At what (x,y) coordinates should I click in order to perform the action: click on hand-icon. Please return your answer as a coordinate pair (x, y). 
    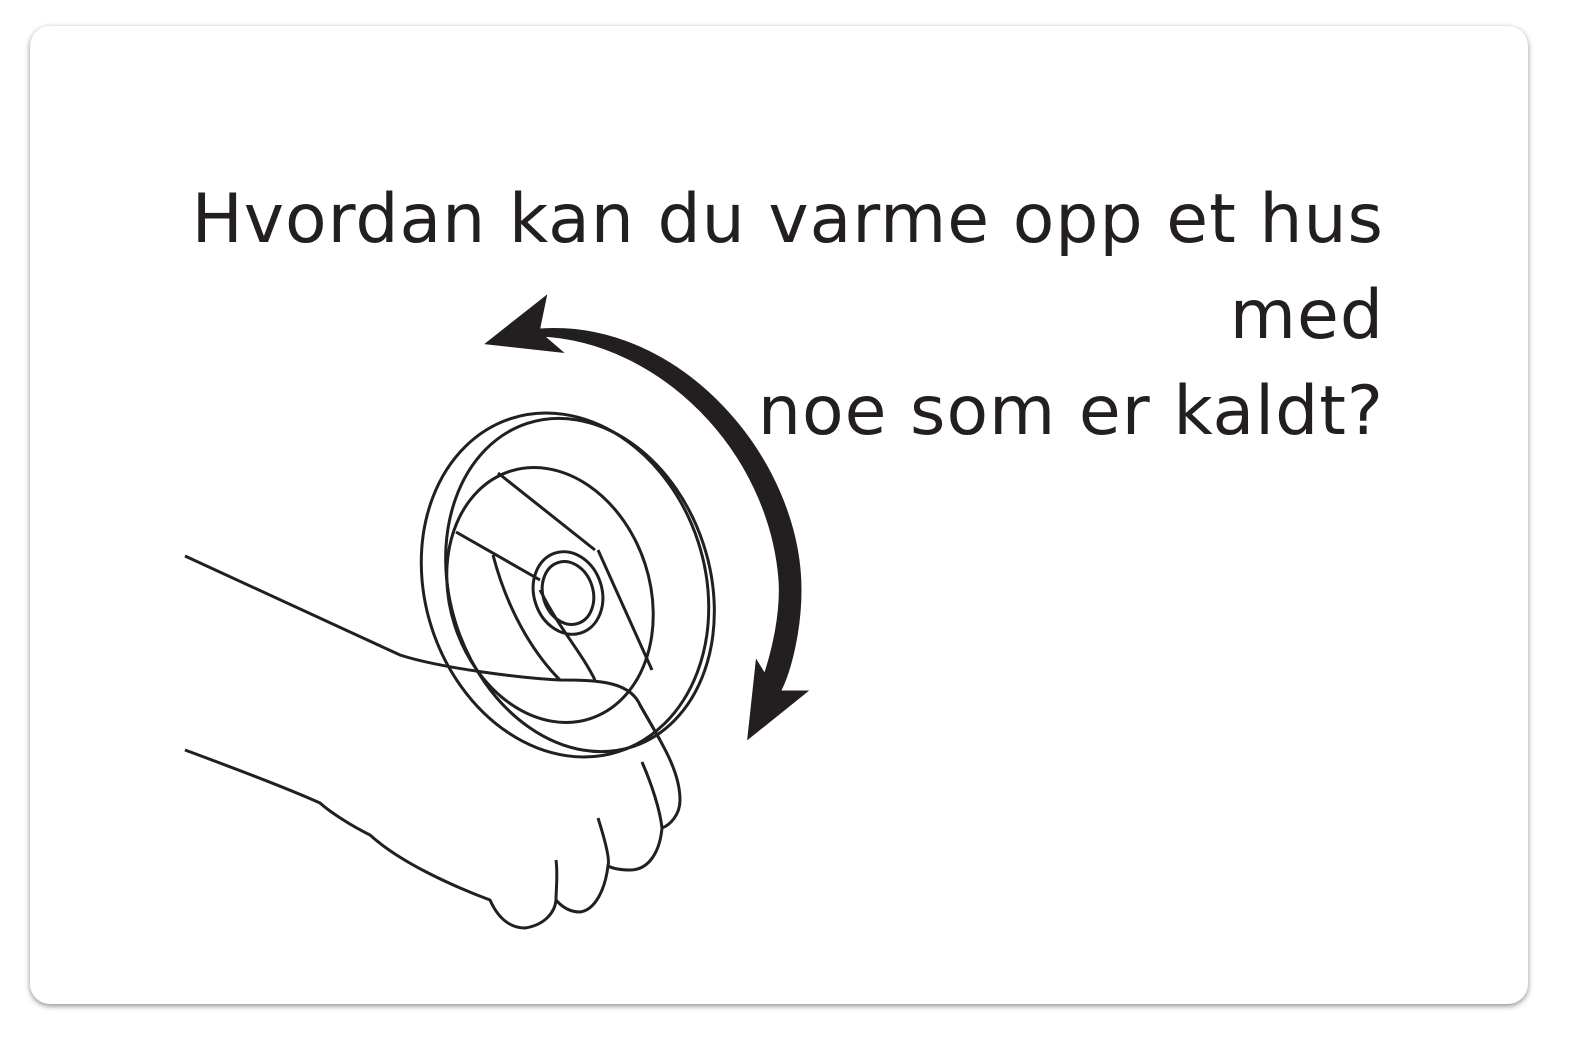
    Looking at the image, I should click on (433, 742).